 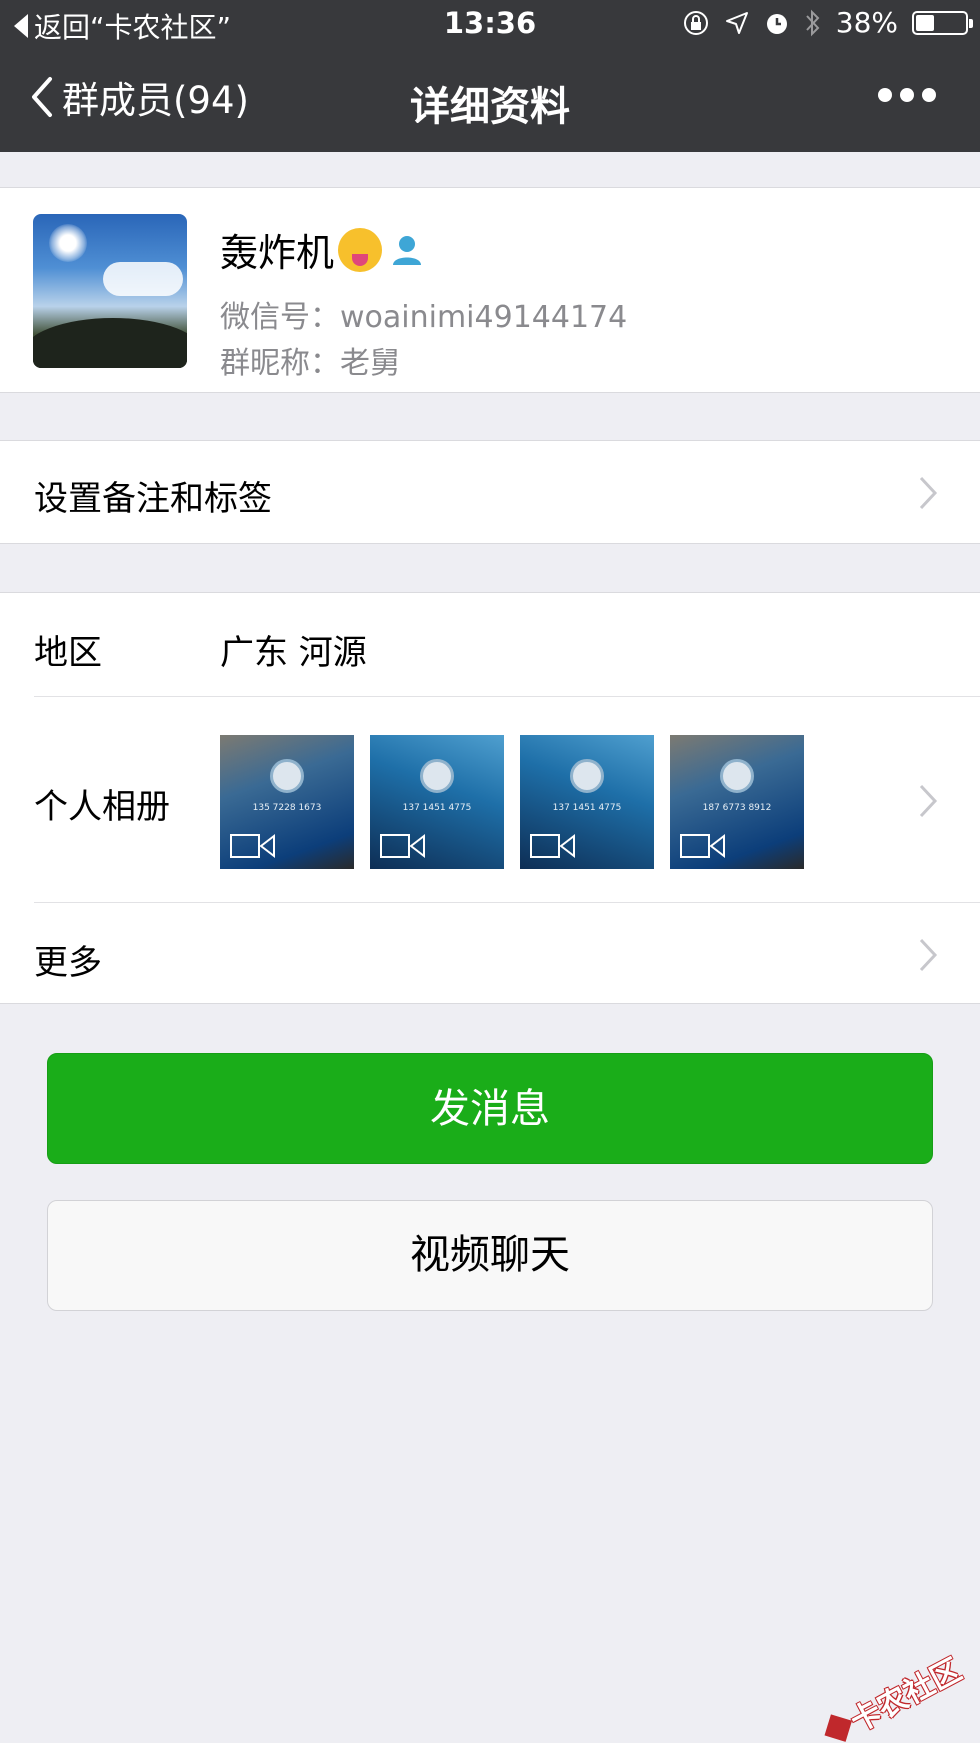 I want to click on remark-label: 设置备注和标签, so click(x=153, y=499).